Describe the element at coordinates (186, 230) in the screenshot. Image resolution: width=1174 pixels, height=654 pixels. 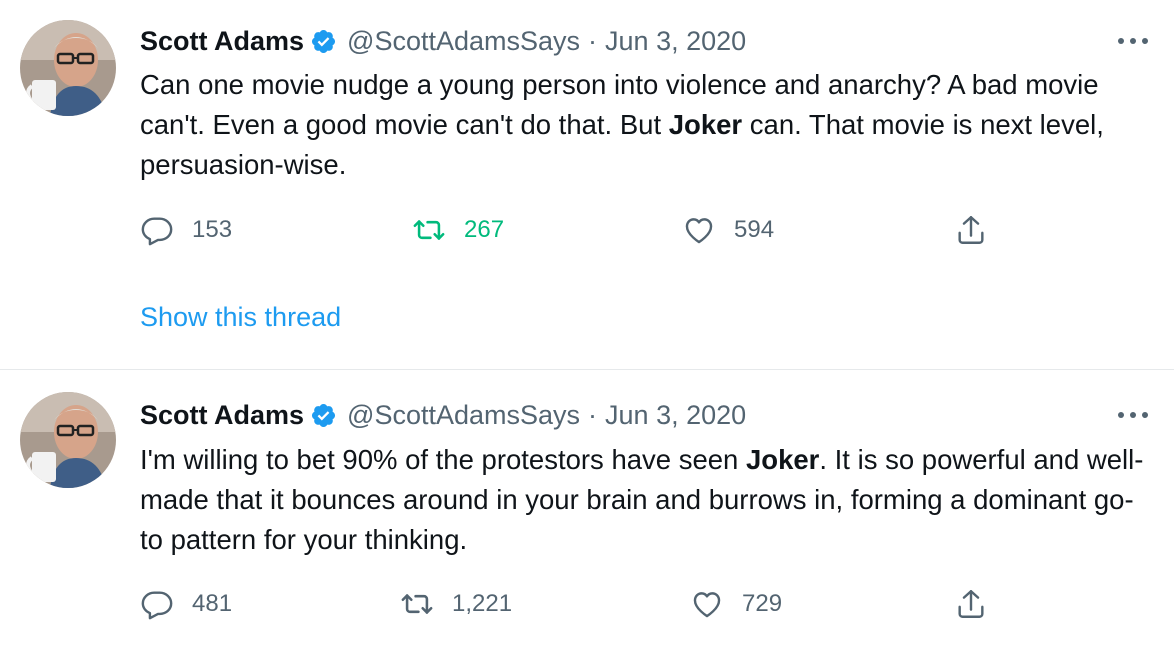
I see `reply-button: 153` at that location.